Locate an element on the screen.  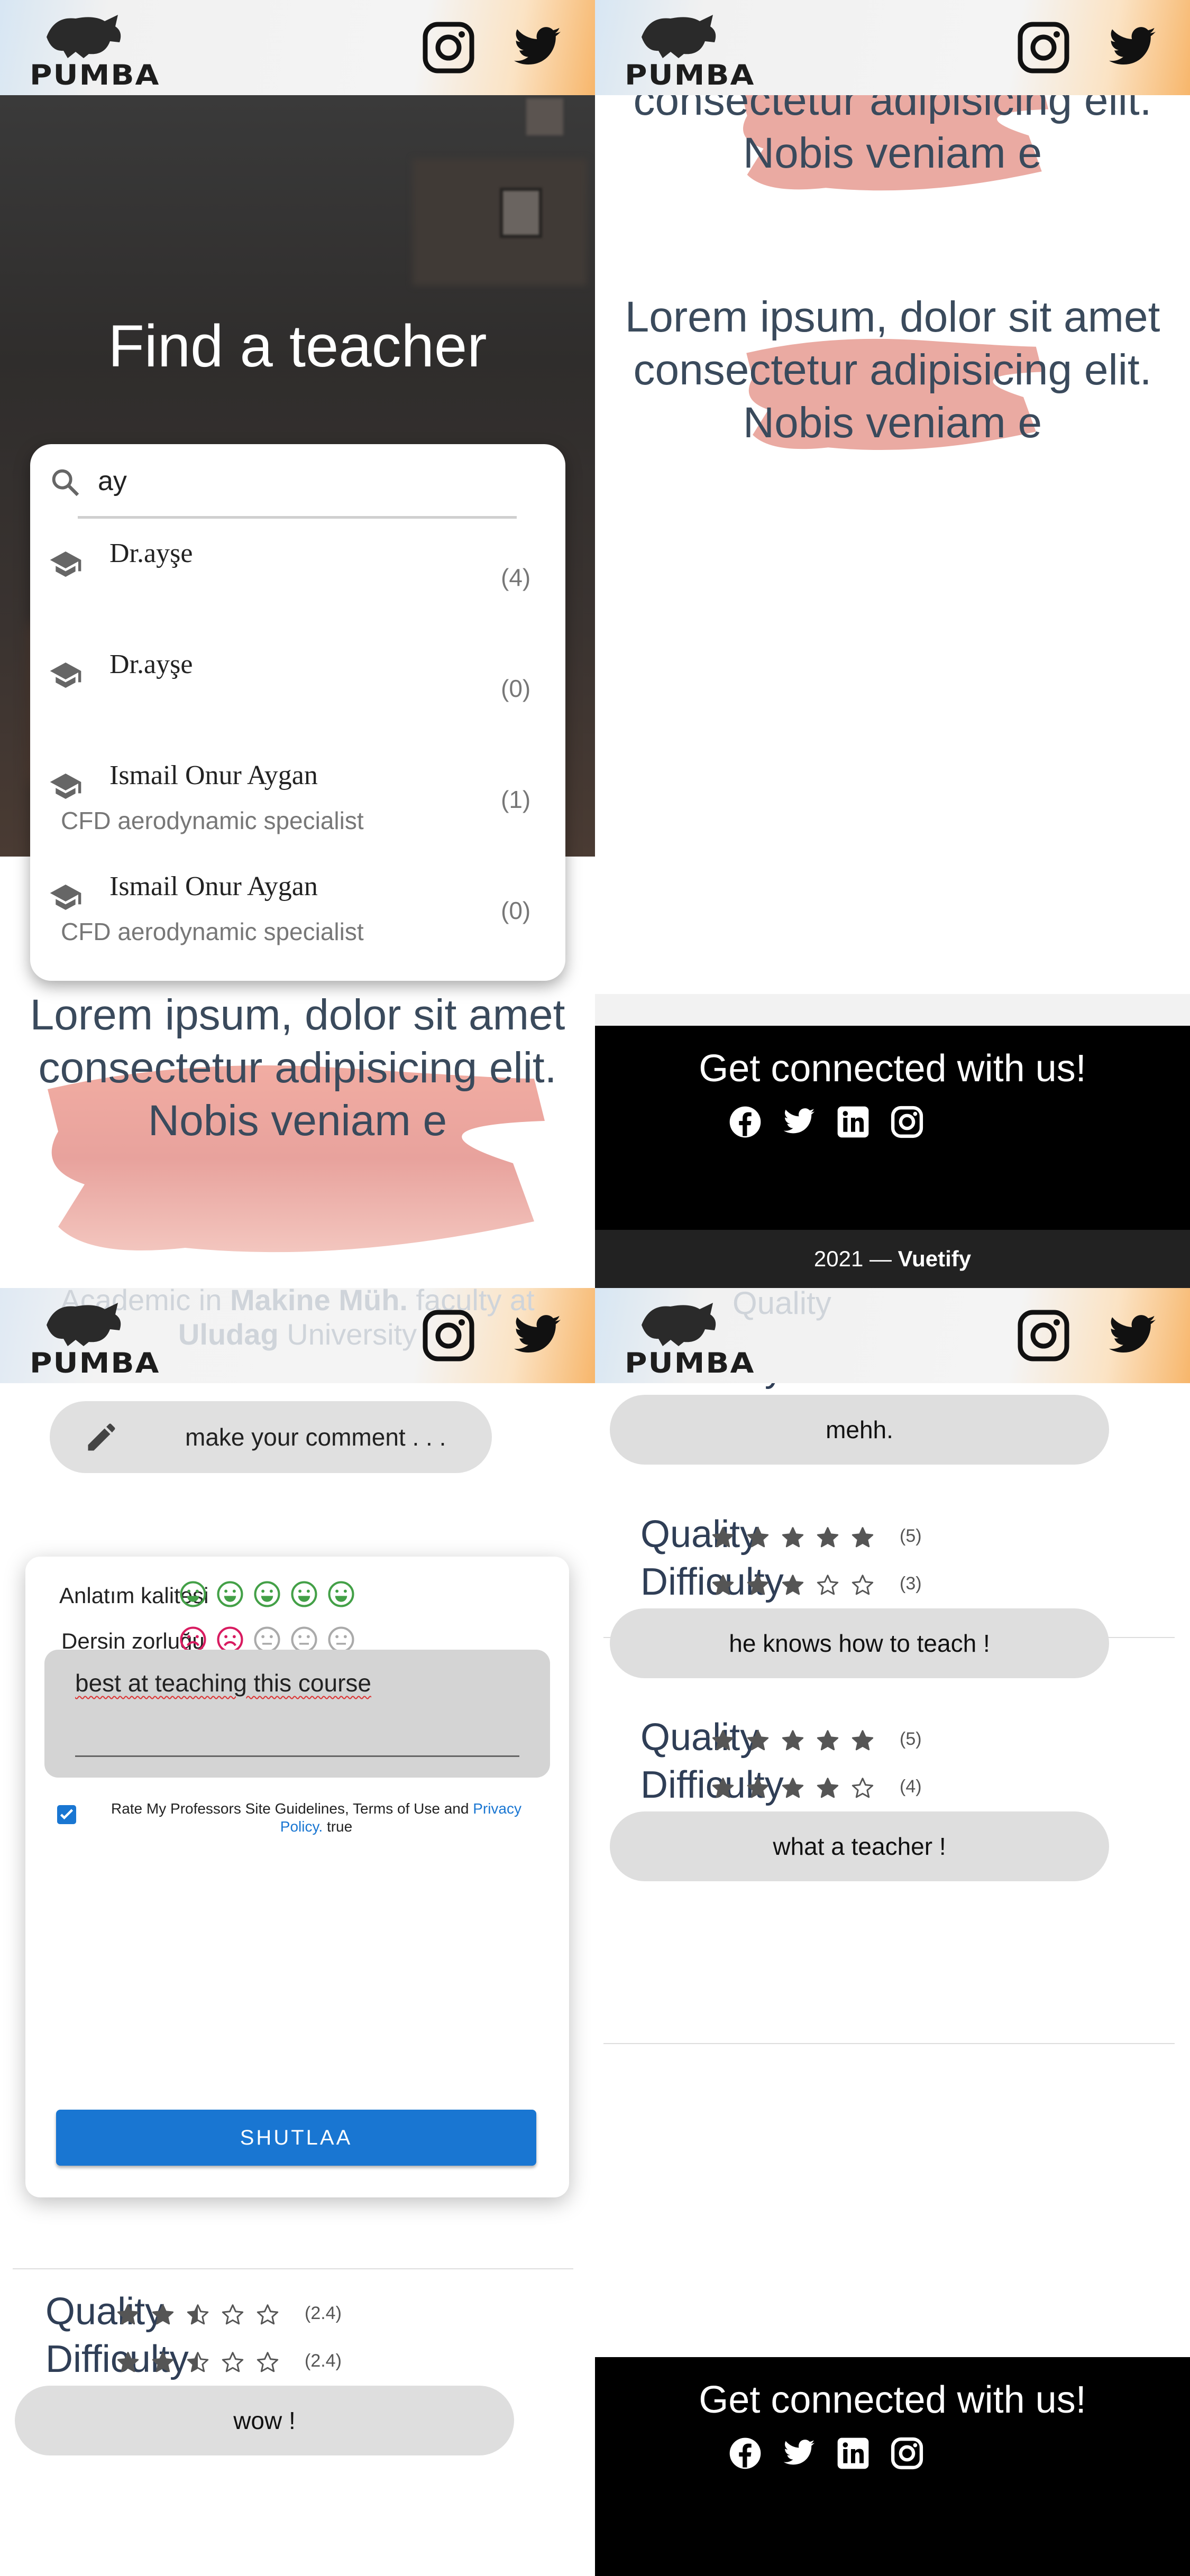
footer: Get connected with us! 2021 — Vuetify is located at coordinates (892, 1157).